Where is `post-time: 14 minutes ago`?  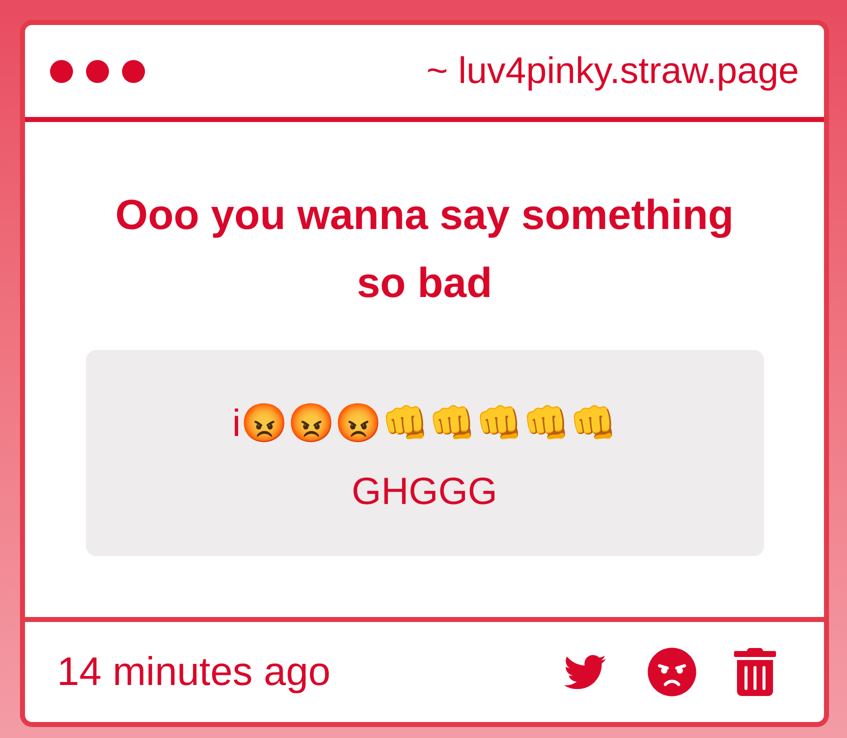 post-time: 14 minutes ago is located at coordinates (194, 672).